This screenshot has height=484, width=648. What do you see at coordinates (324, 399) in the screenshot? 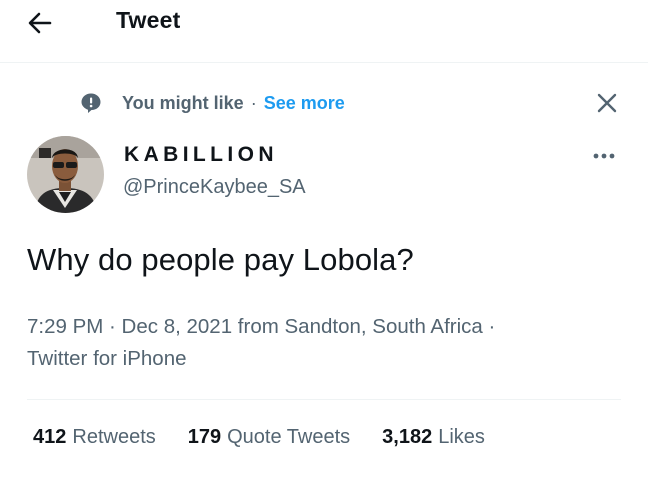
I see `divider` at bounding box center [324, 399].